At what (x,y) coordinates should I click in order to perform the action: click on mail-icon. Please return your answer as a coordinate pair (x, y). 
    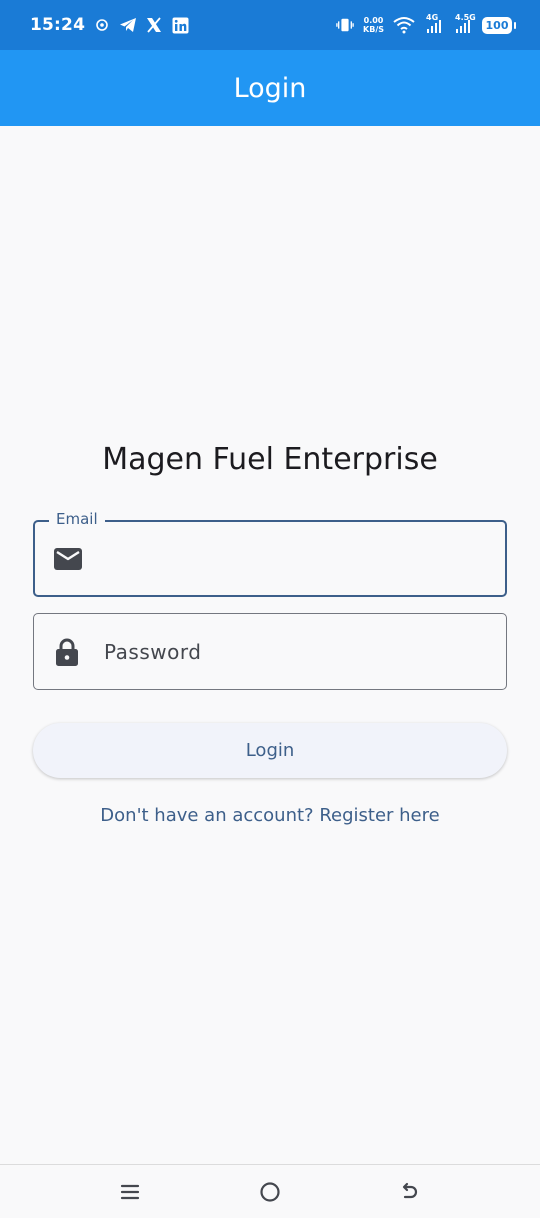
    Looking at the image, I should click on (68, 559).